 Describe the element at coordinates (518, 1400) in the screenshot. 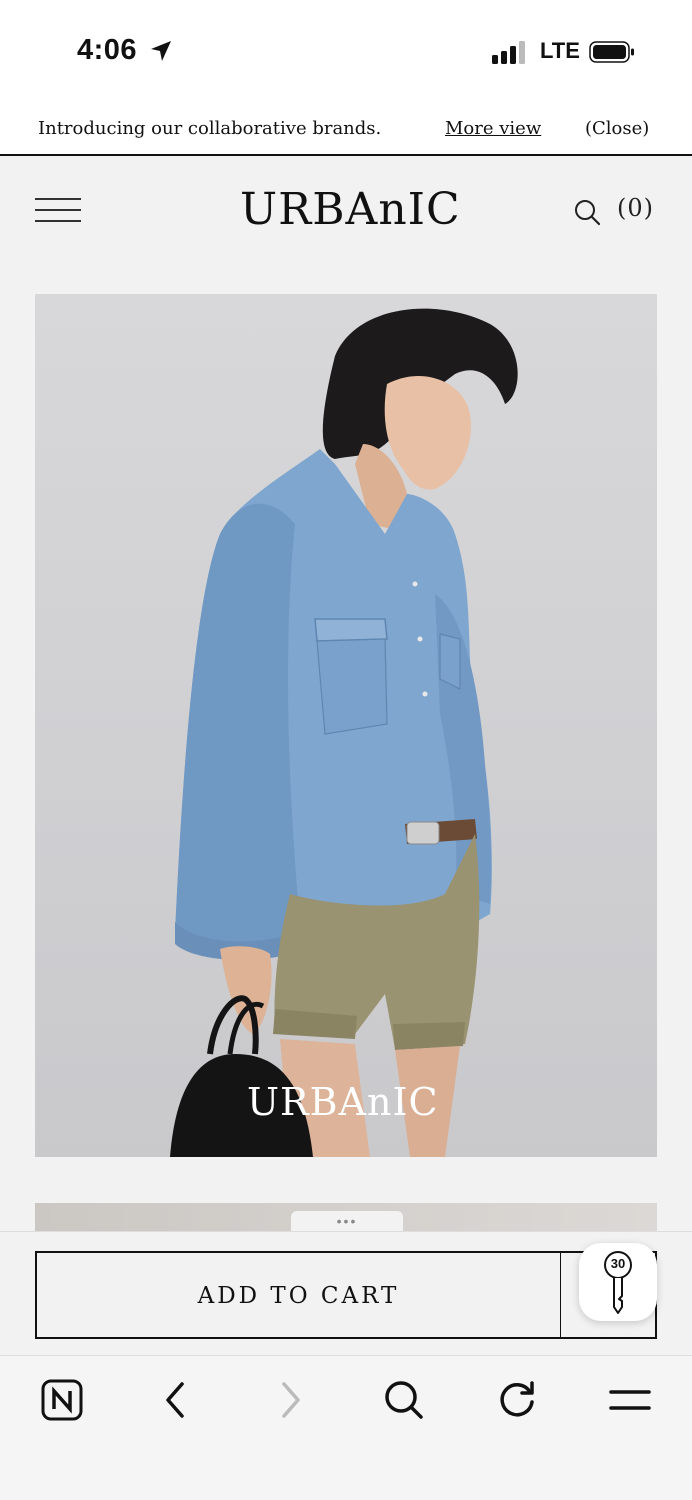

I see `refresh-icon` at that location.